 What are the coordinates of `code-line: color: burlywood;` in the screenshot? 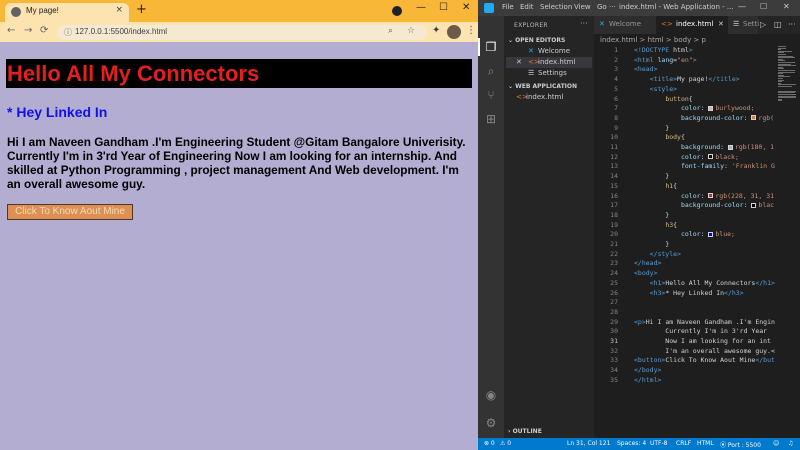 It's located at (694, 108).